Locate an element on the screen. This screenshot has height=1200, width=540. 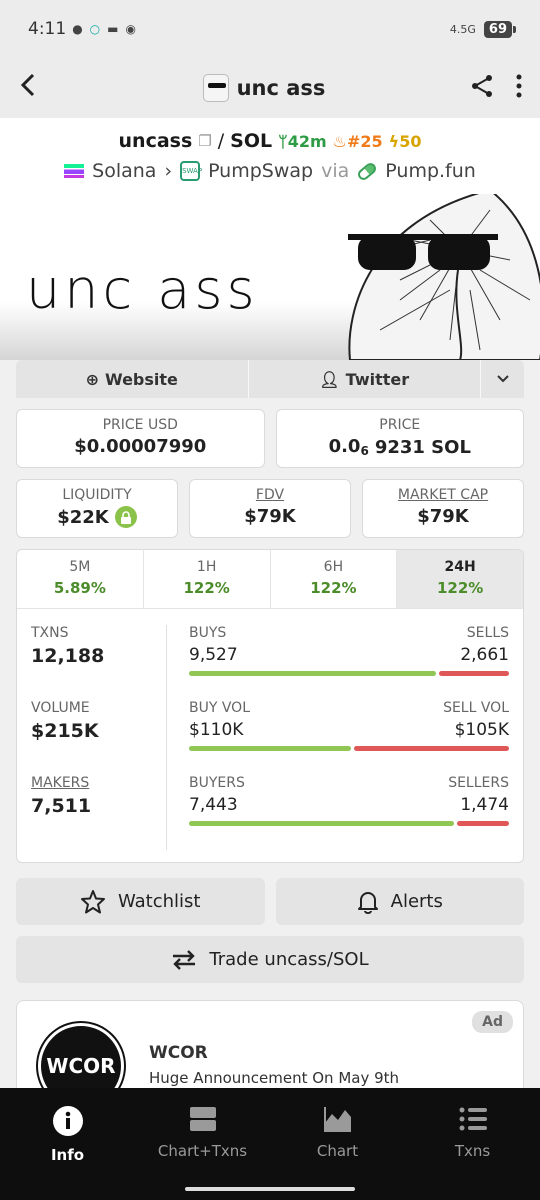
tab-24h: 24H 122% is located at coordinates (459, 579).